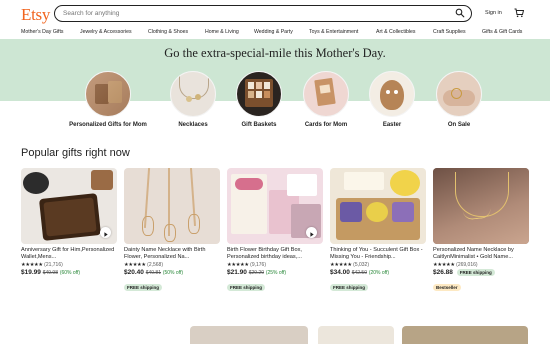  What do you see at coordinates (519, 13) in the screenshot?
I see `cart-icon` at bounding box center [519, 13].